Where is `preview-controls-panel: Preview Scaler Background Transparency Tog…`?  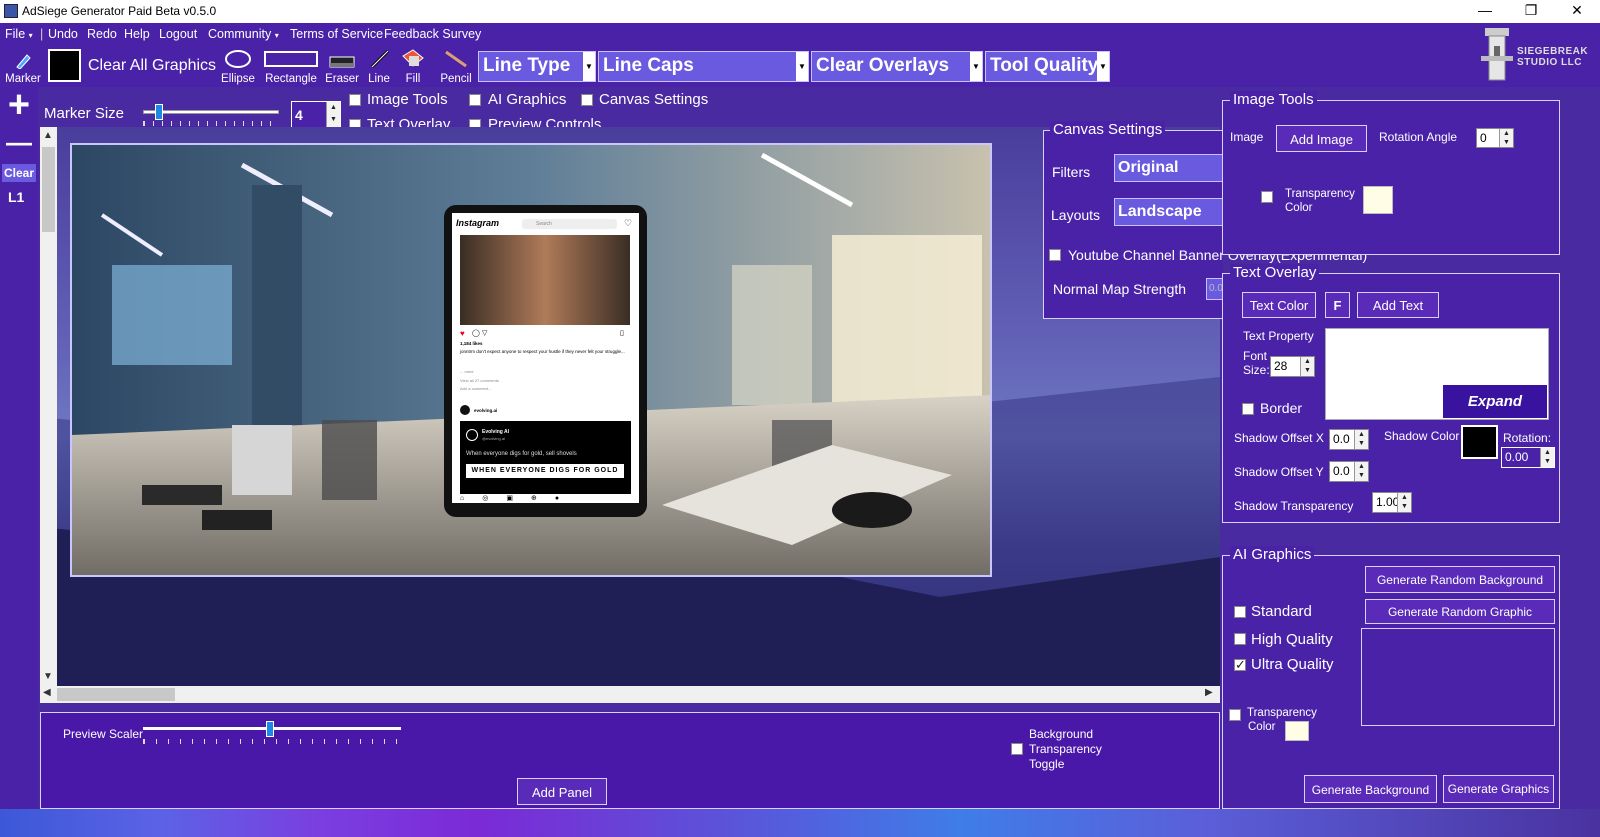 preview-controls-panel: Preview Scaler Background Transparency Tog… is located at coordinates (630, 760).